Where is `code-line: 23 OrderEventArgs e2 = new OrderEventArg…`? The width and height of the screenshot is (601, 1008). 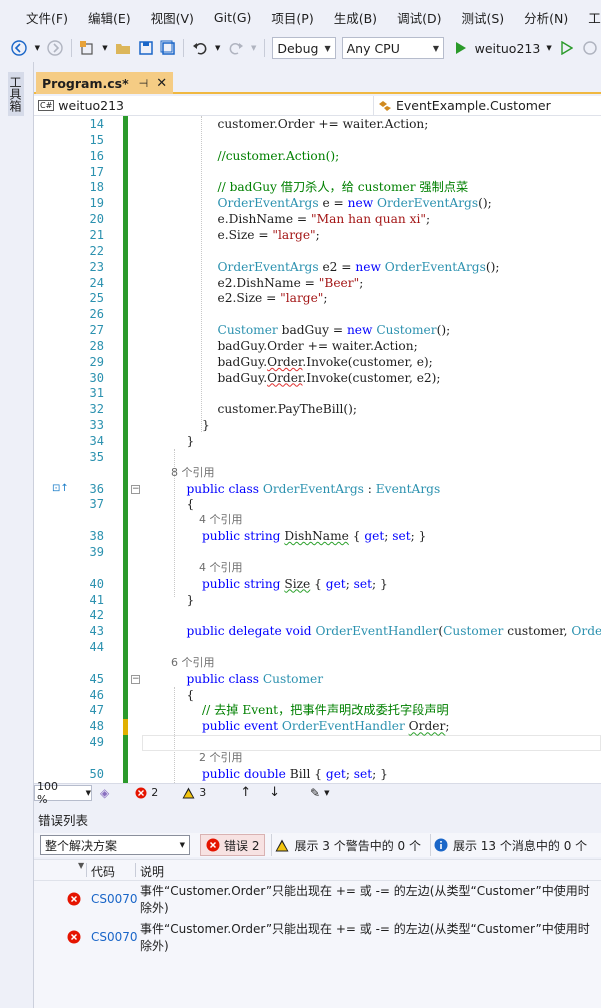 code-line: 23 OrderEventArgs e2 = new OrderEventArg… is located at coordinates (317, 267).